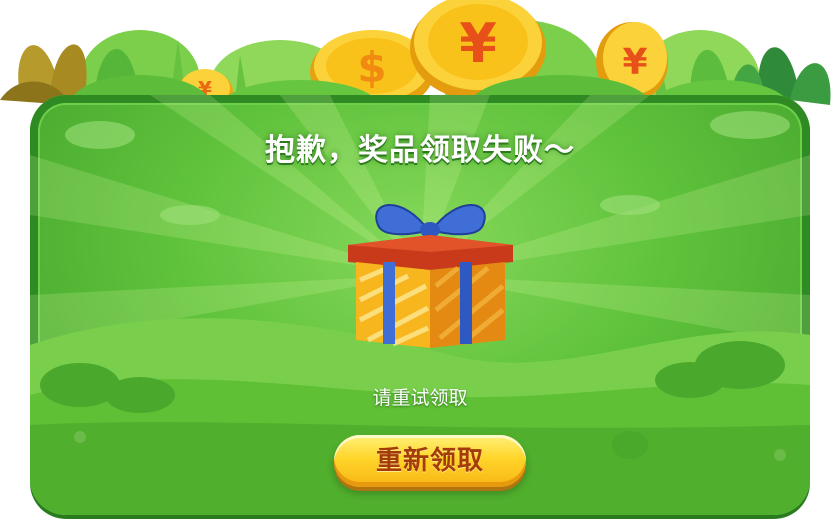 The image size is (837, 523). I want to click on retry-claim-button: 重新领取, so click(430, 461).